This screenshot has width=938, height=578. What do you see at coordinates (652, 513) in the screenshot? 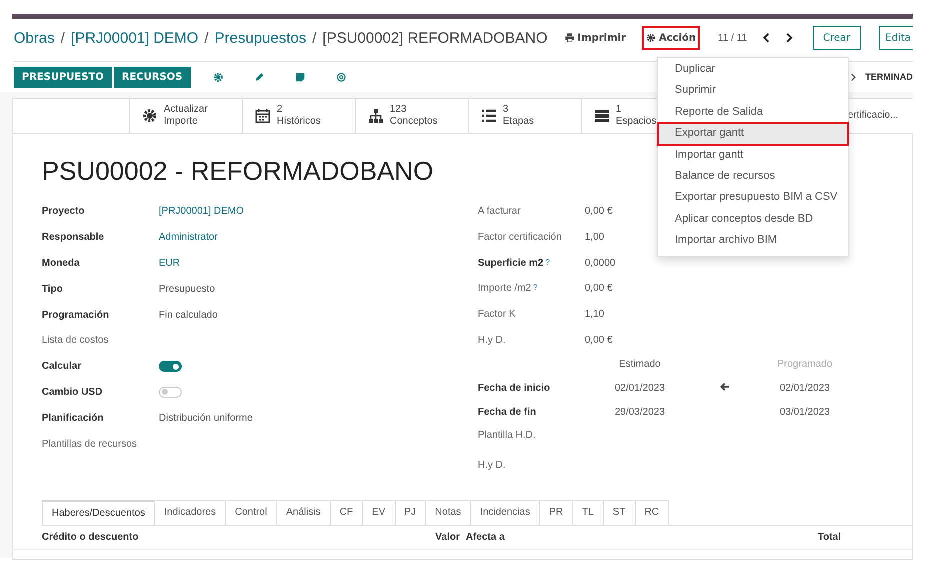
I see `tab: RC` at bounding box center [652, 513].